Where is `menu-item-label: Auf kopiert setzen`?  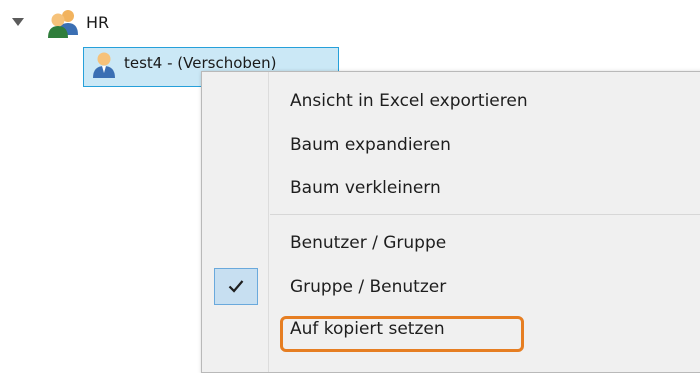 menu-item-label: Auf kopiert setzen is located at coordinates (367, 329).